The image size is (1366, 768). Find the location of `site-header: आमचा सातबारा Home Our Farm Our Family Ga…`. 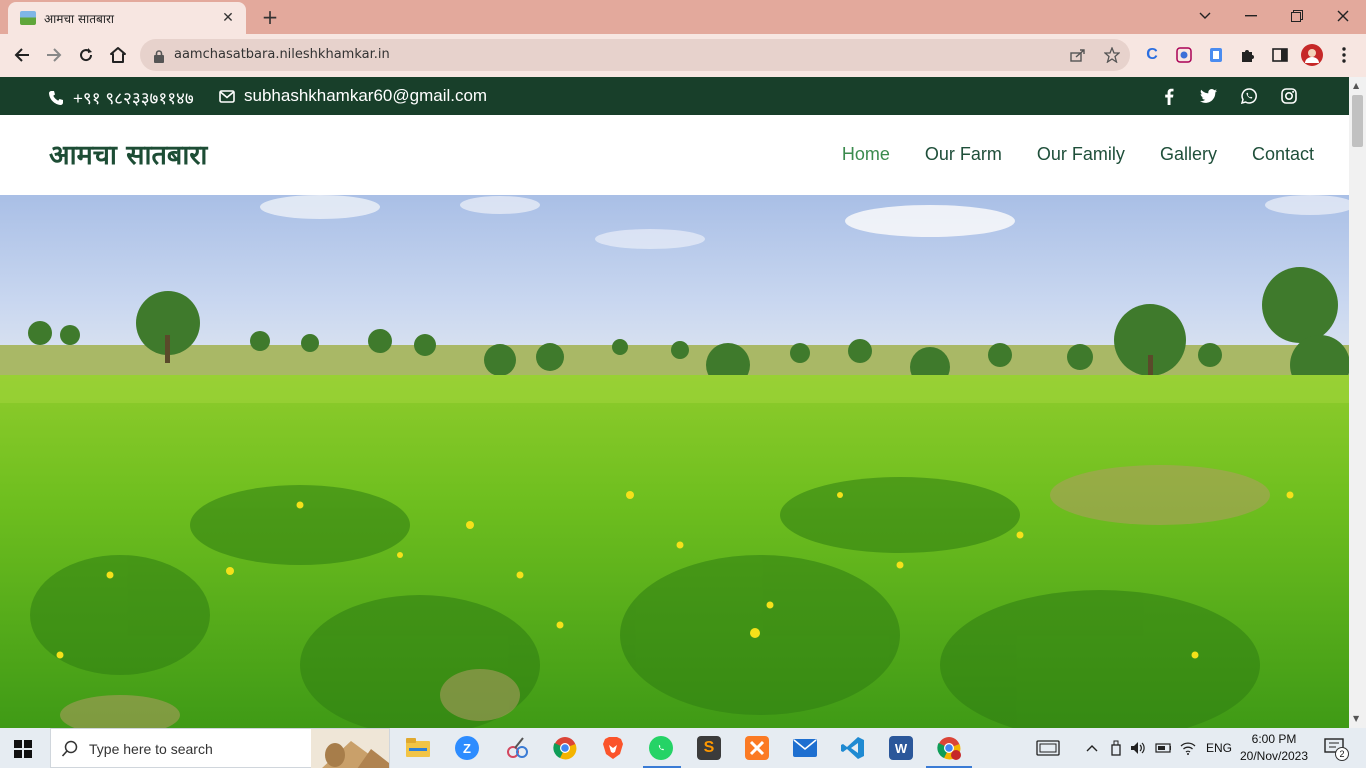

site-header: आमचा सातबारा Home Our Farm Our Family Ga… is located at coordinates (674, 155).